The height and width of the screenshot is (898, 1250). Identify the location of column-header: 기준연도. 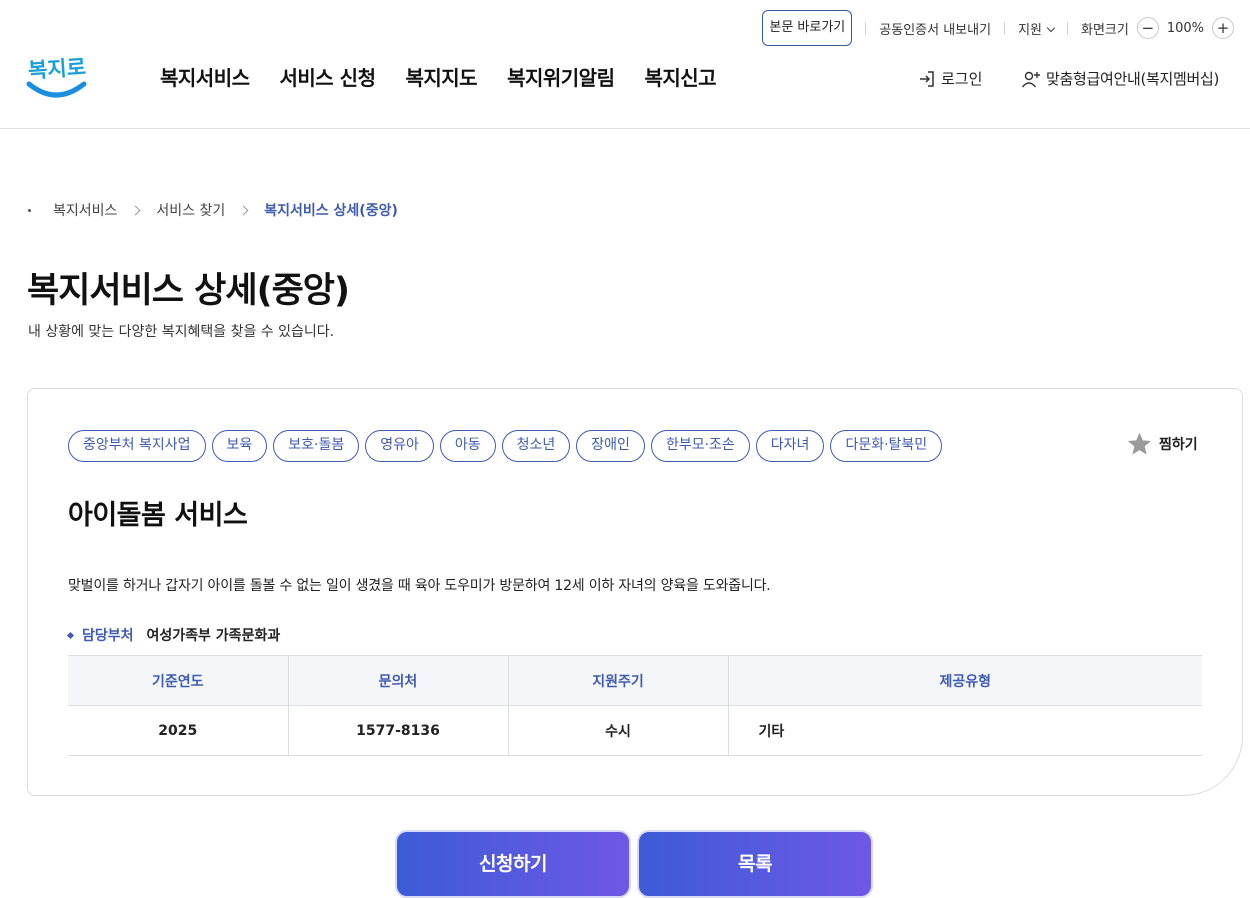
(178, 680).